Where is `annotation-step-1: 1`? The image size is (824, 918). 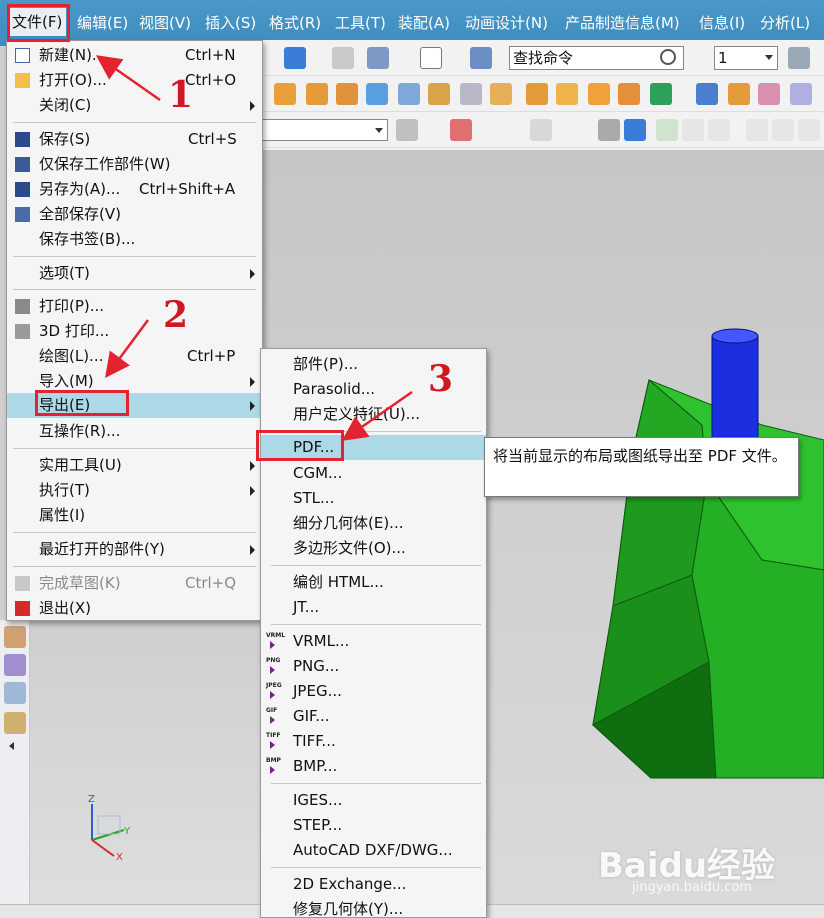
annotation-step-1: 1 is located at coordinates (181, 95).